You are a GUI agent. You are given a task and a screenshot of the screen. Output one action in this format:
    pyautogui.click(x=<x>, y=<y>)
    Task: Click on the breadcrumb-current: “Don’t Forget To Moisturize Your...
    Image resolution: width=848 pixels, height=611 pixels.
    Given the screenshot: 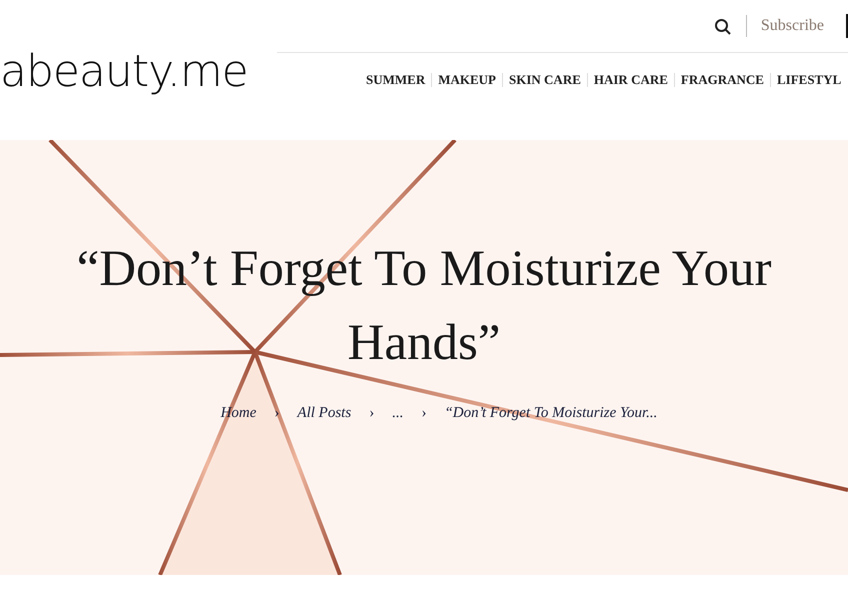 What is the action you would take?
    pyautogui.click(x=551, y=413)
    